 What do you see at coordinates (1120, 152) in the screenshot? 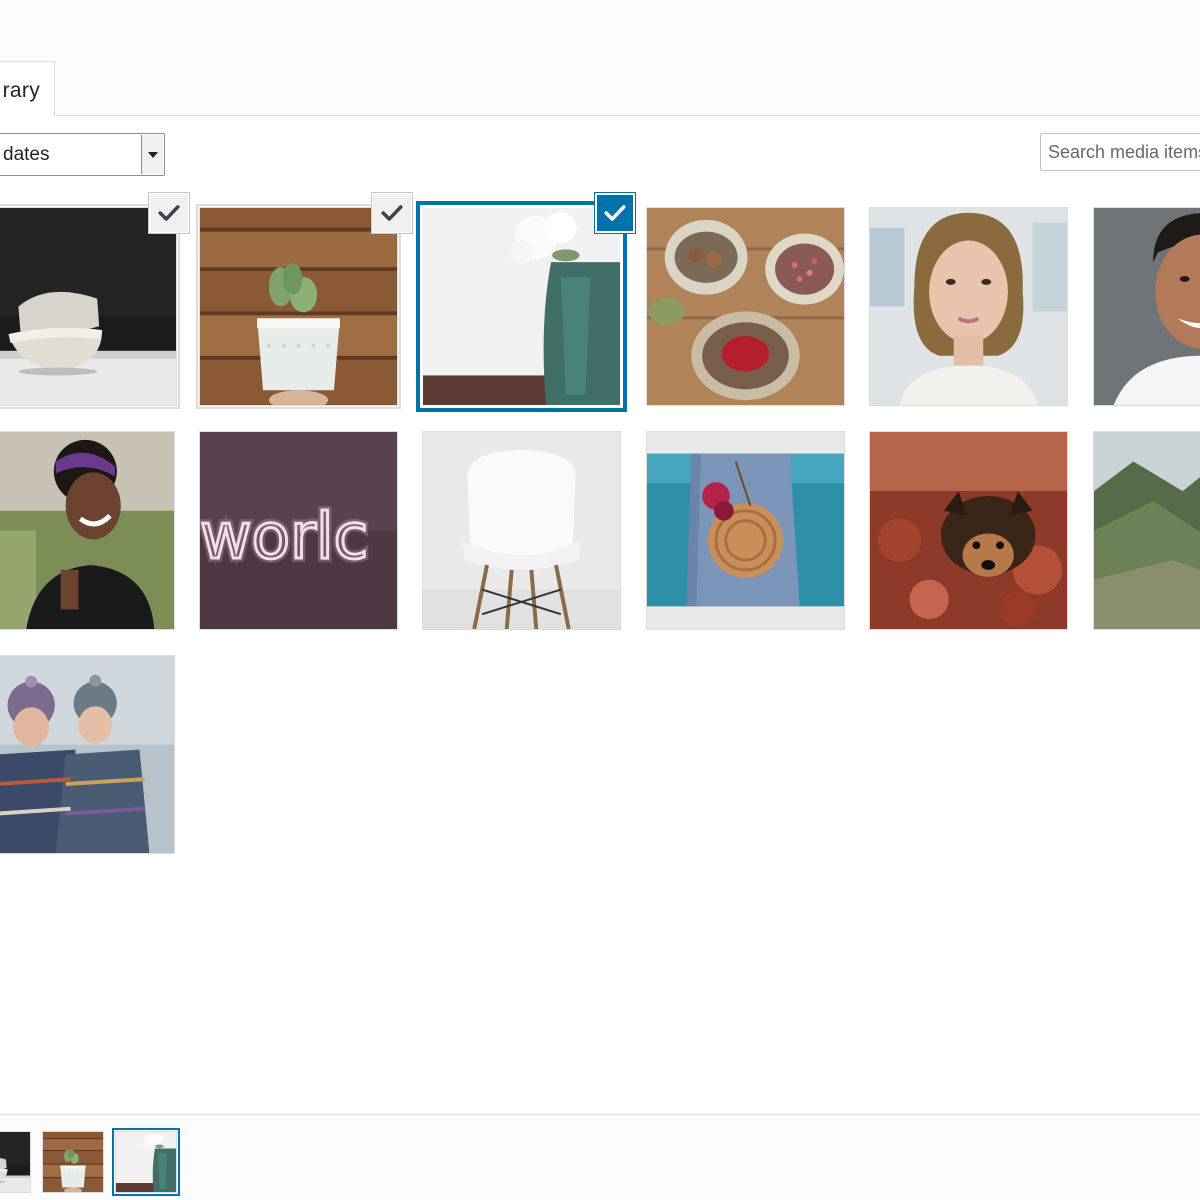
I see `search-input` at bounding box center [1120, 152].